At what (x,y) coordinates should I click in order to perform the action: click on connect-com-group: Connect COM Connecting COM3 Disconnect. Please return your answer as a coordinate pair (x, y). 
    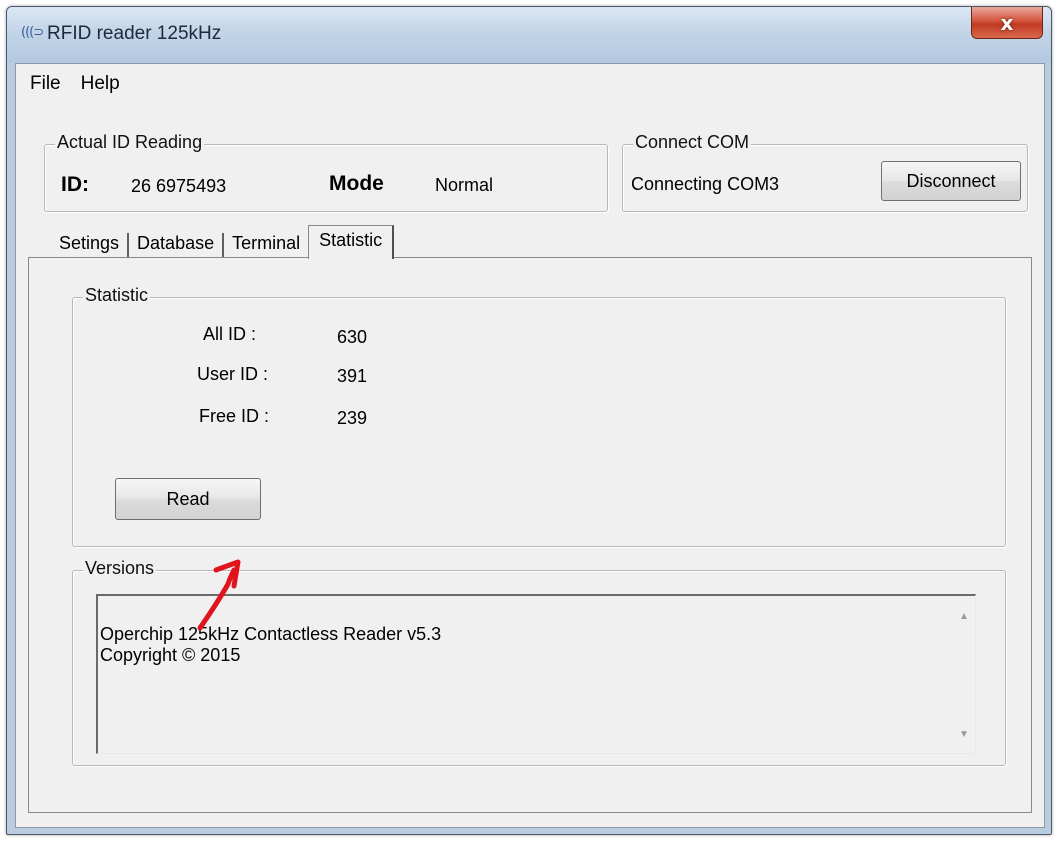
    Looking at the image, I should click on (825, 172).